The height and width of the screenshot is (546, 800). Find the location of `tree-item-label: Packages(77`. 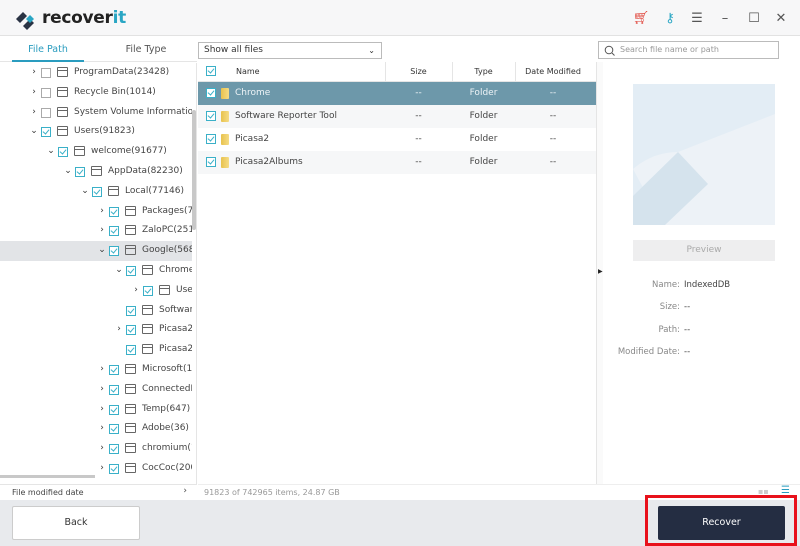

tree-item-label: Packages(77 is located at coordinates (167, 210).